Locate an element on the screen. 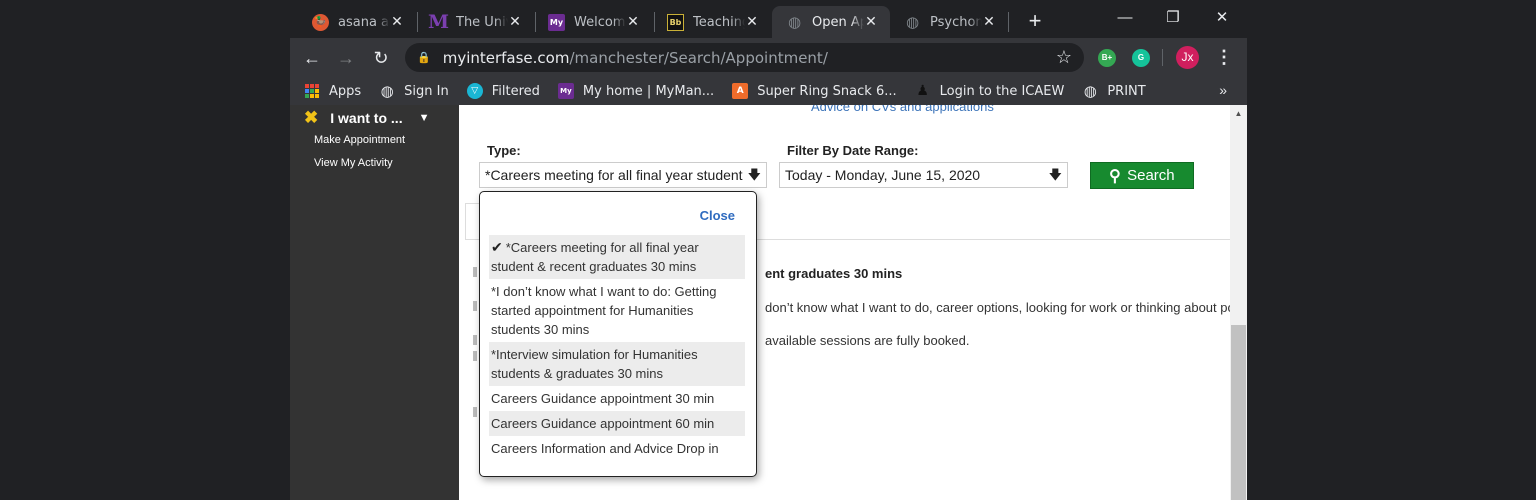  caret-down-icon: ▼ is located at coordinates (424, 118).